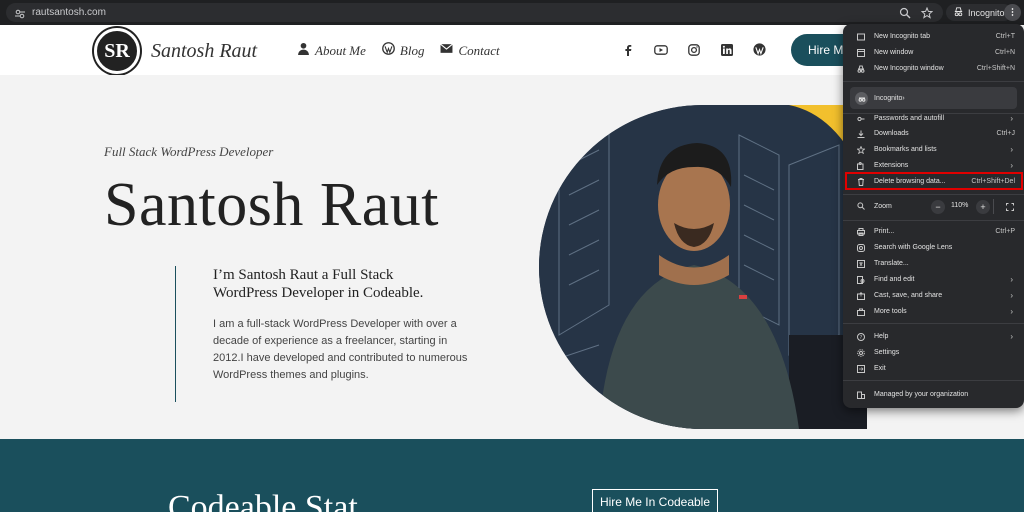 The width and height of the screenshot is (1024, 512). What do you see at coordinates (204, 51) in the screenshot?
I see `brand-name: Santosh Raut` at bounding box center [204, 51].